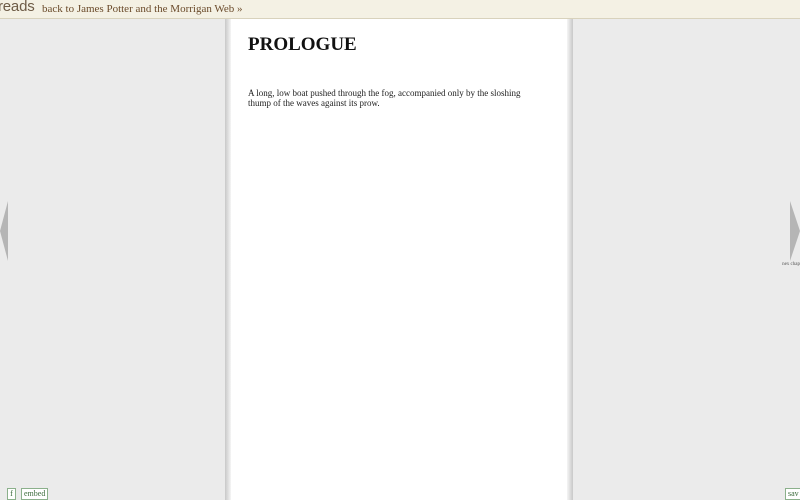 This screenshot has height=500, width=800. I want to click on next-page-arrow, so click(794, 231).